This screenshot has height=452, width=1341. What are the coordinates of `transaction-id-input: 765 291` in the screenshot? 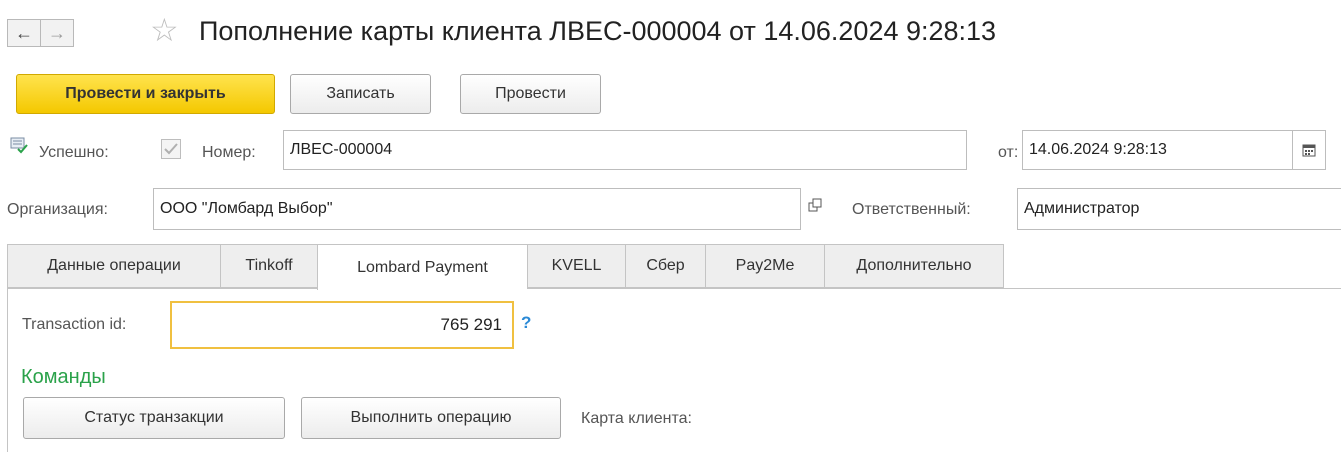 It's located at (342, 325).